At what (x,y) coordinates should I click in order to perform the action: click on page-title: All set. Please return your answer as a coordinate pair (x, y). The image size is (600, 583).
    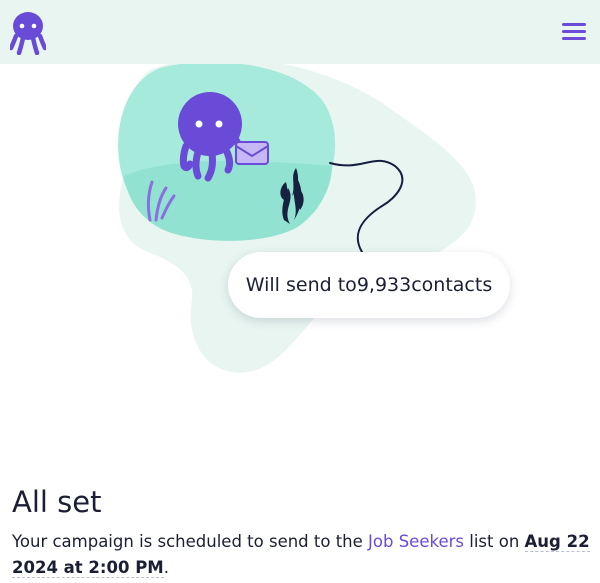
    Looking at the image, I should click on (57, 502).